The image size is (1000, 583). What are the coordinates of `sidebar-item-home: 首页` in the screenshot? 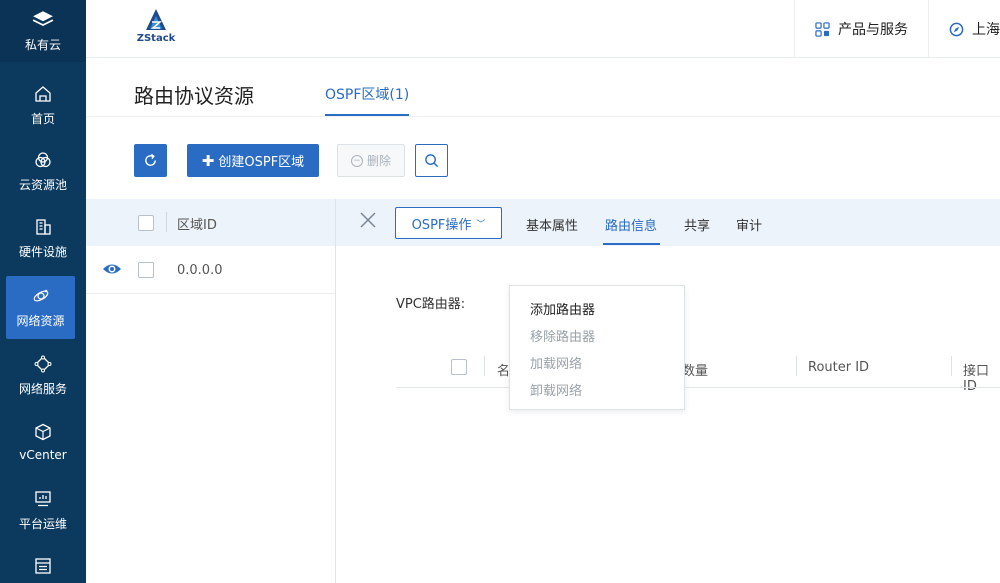 It's located at (43, 105).